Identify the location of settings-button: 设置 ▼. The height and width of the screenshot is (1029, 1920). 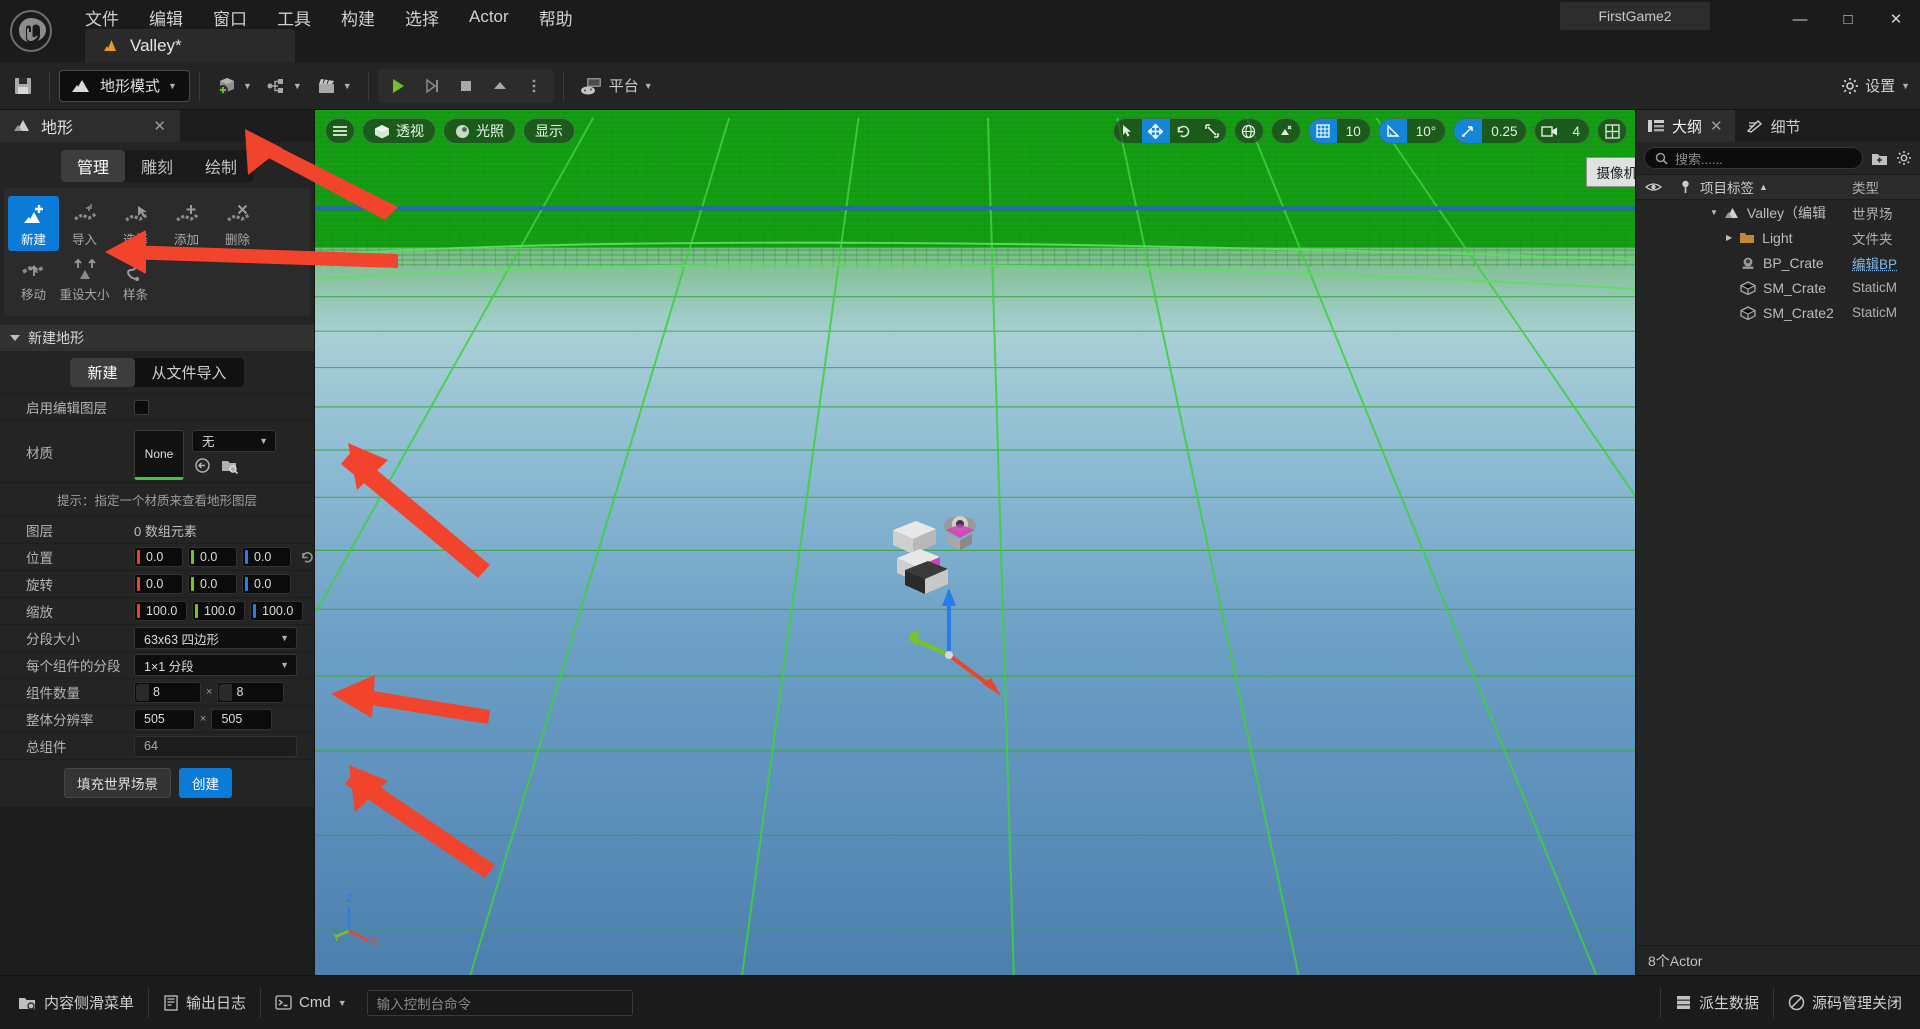
(1875, 85).